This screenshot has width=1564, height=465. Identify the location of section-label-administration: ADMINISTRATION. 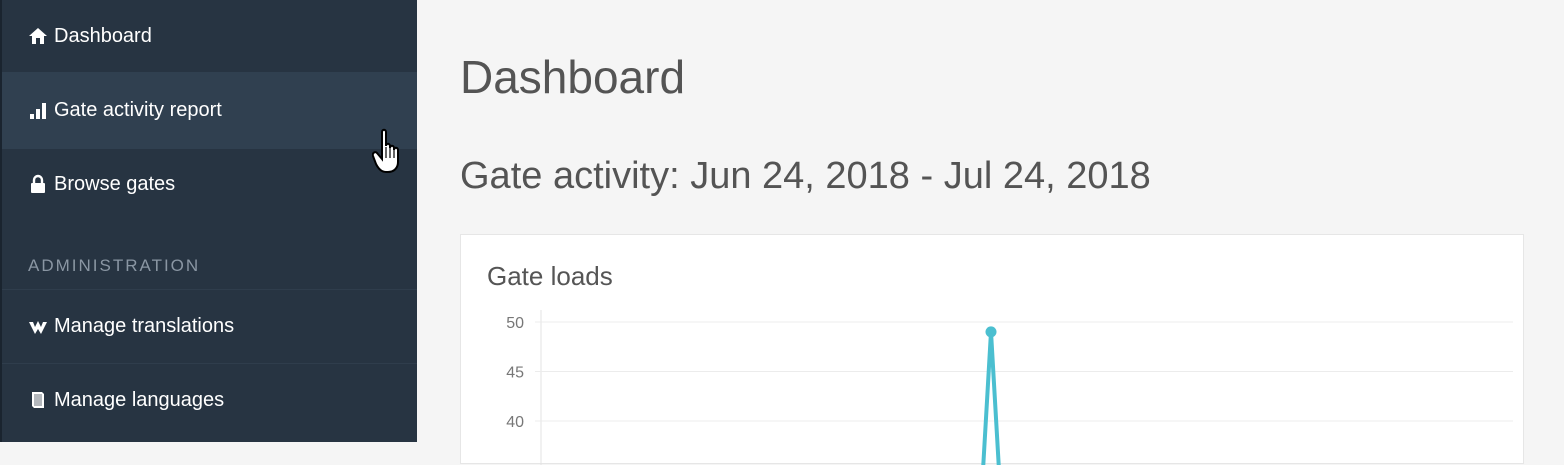
(114, 265).